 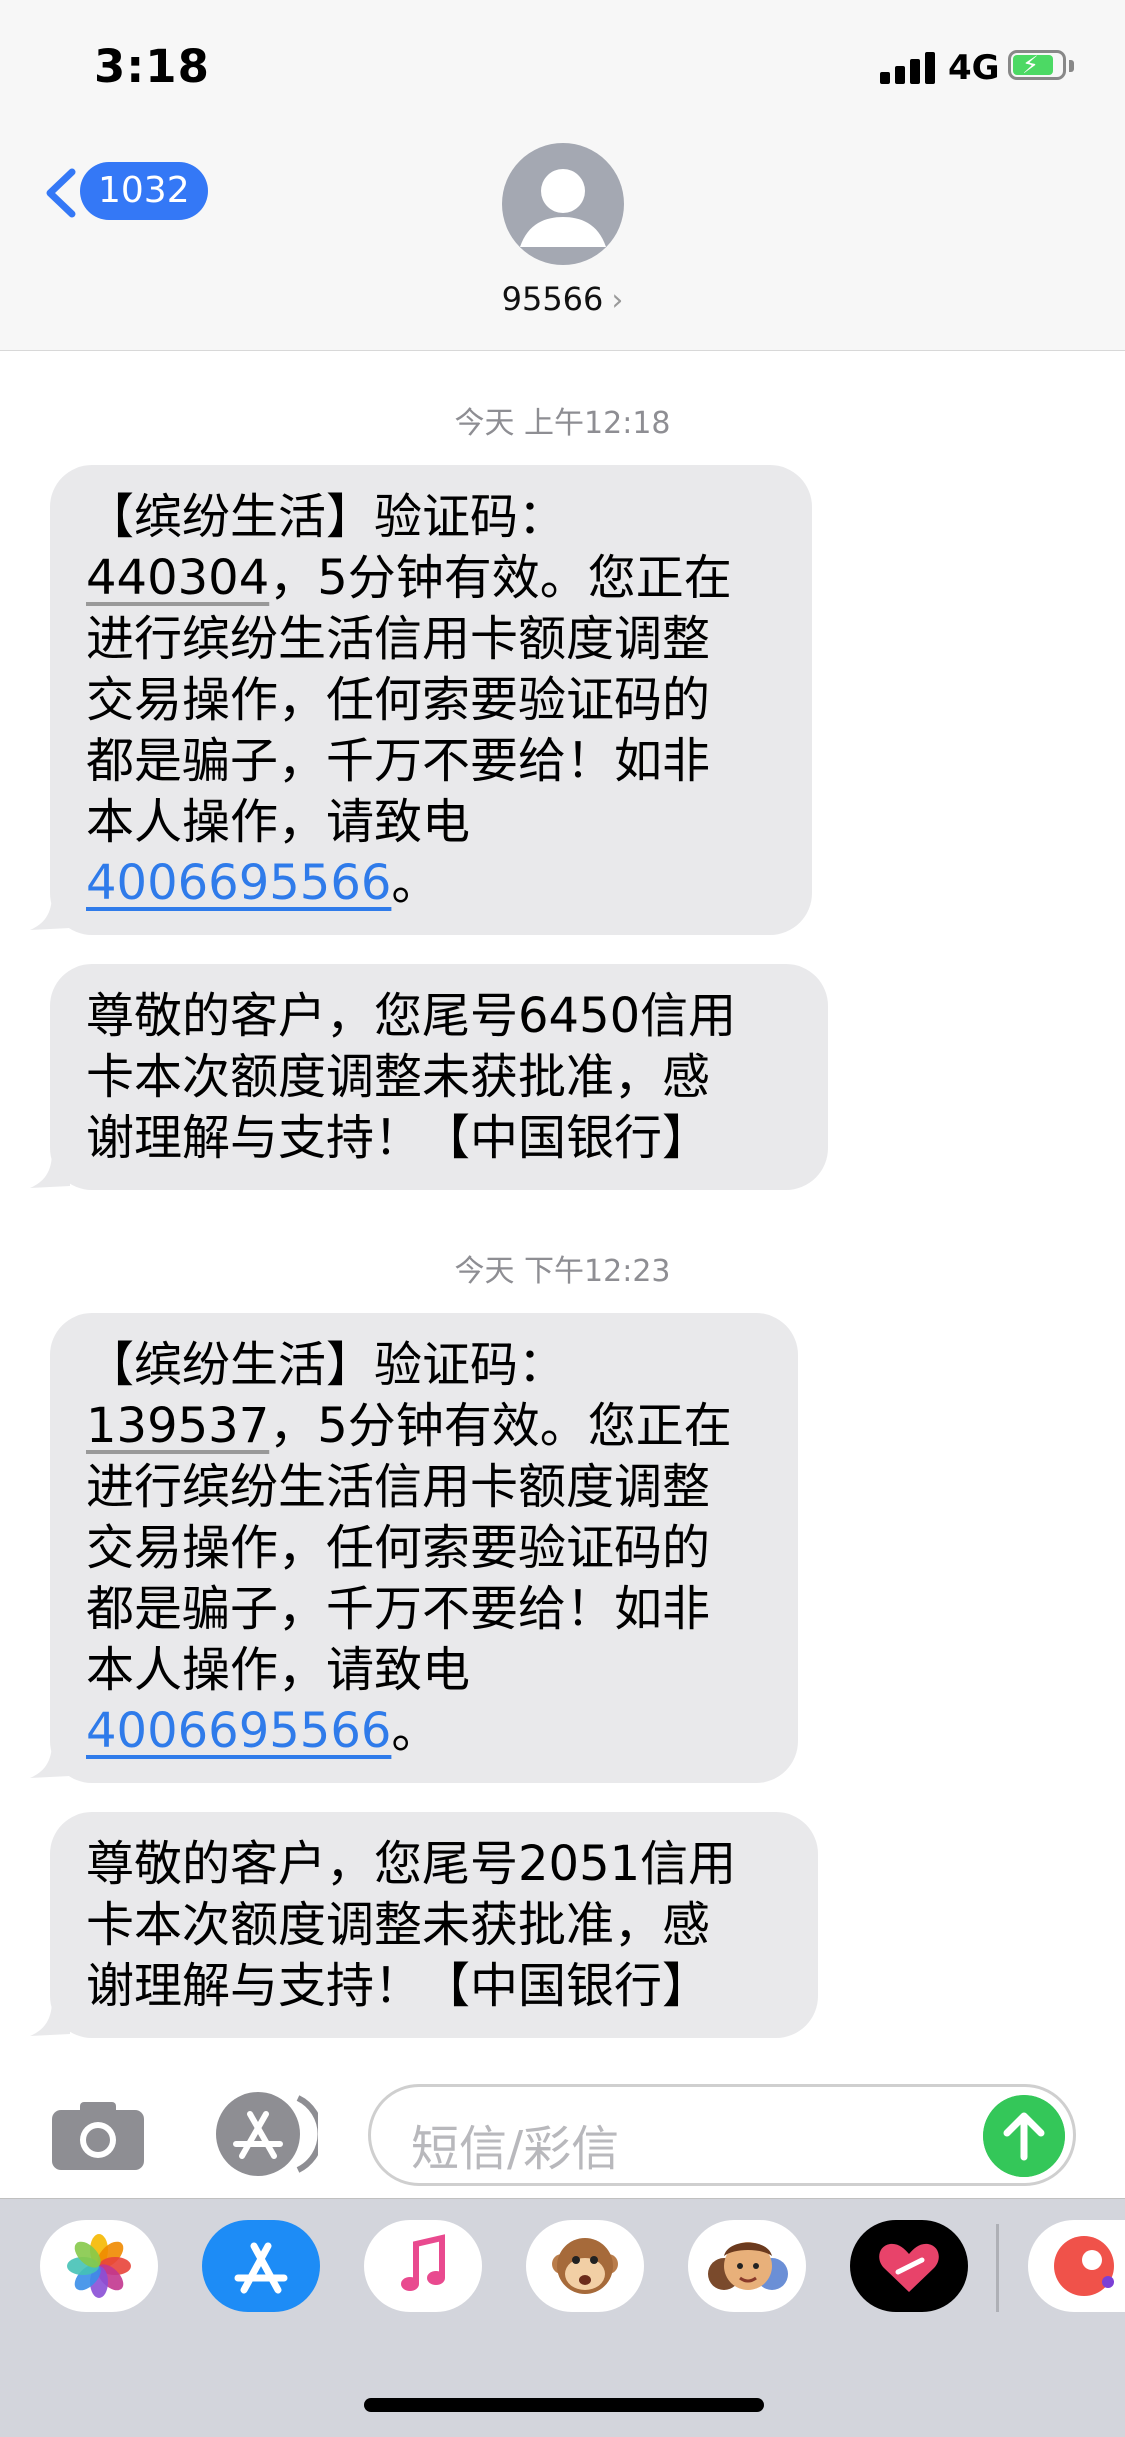 I want to click on photos-icon, so click(x=99, y=2266).